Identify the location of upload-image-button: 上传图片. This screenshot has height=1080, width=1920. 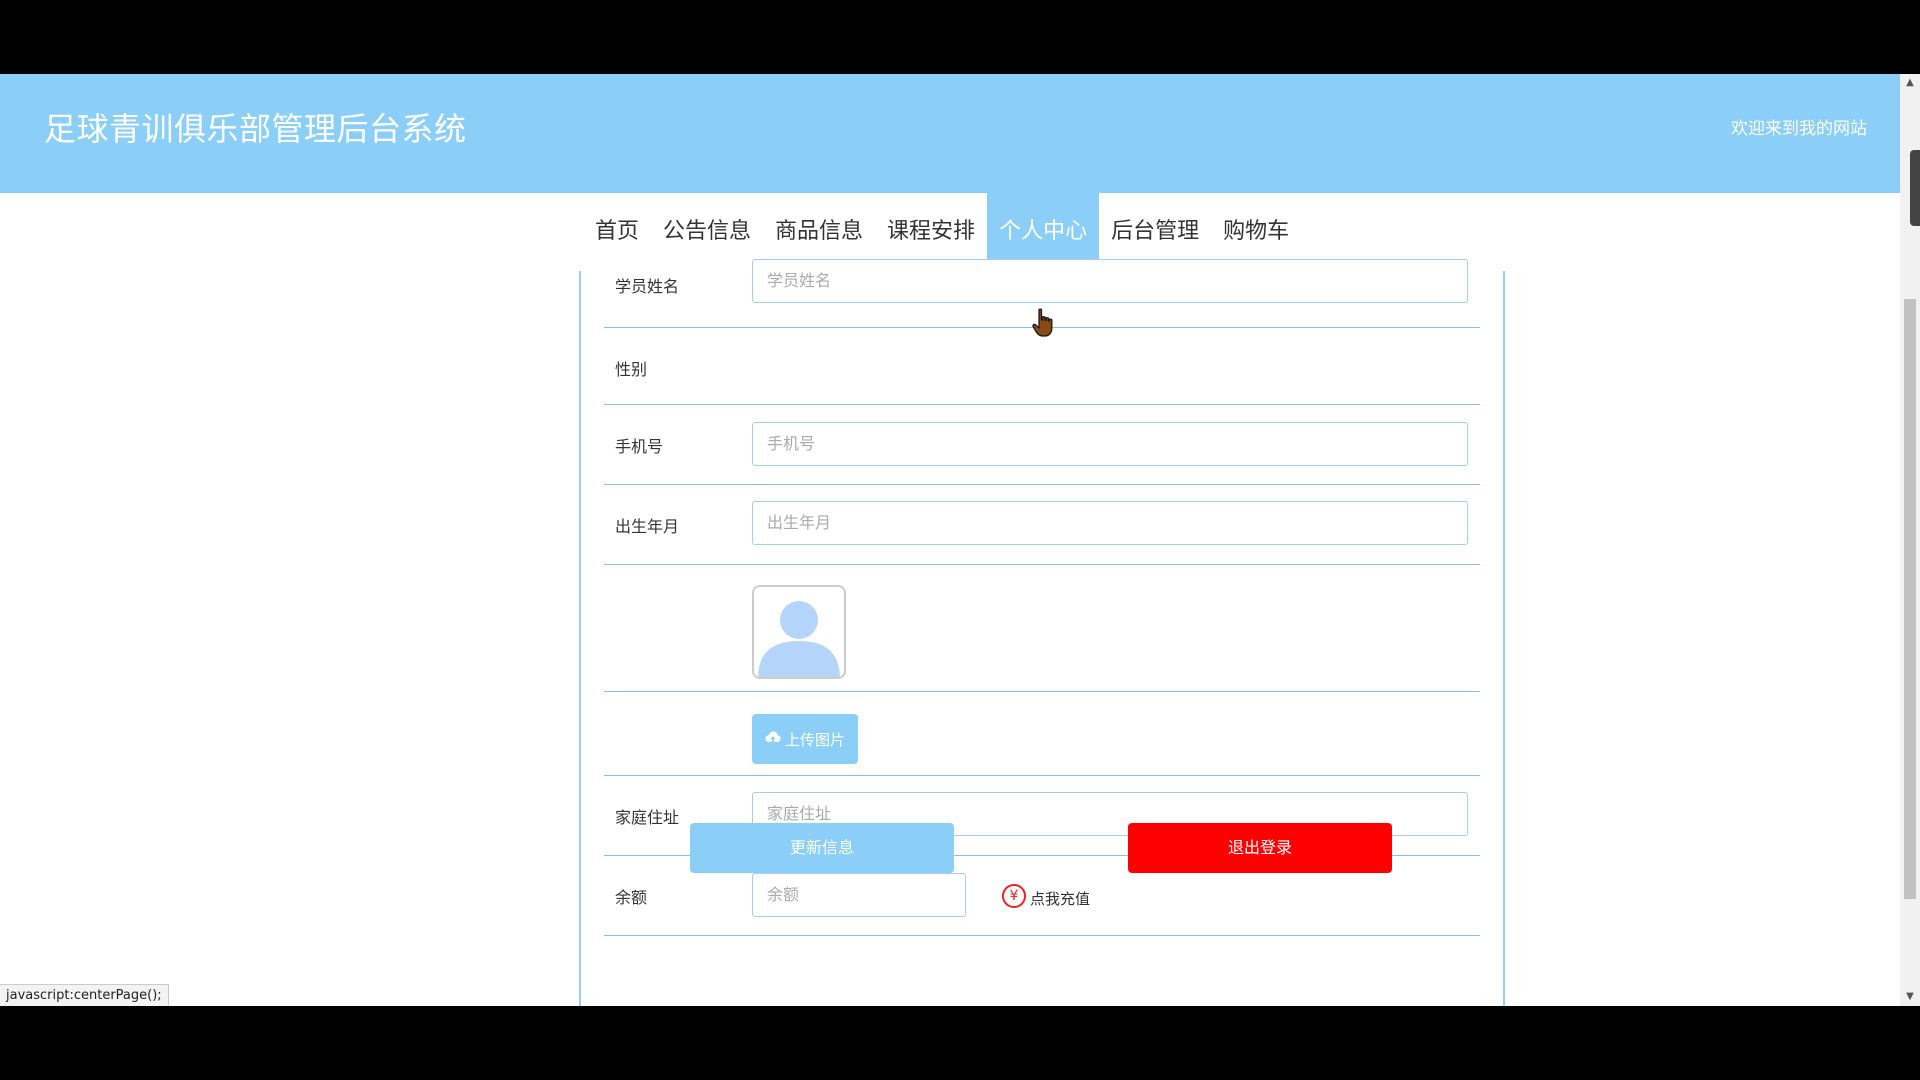
(805, 739).